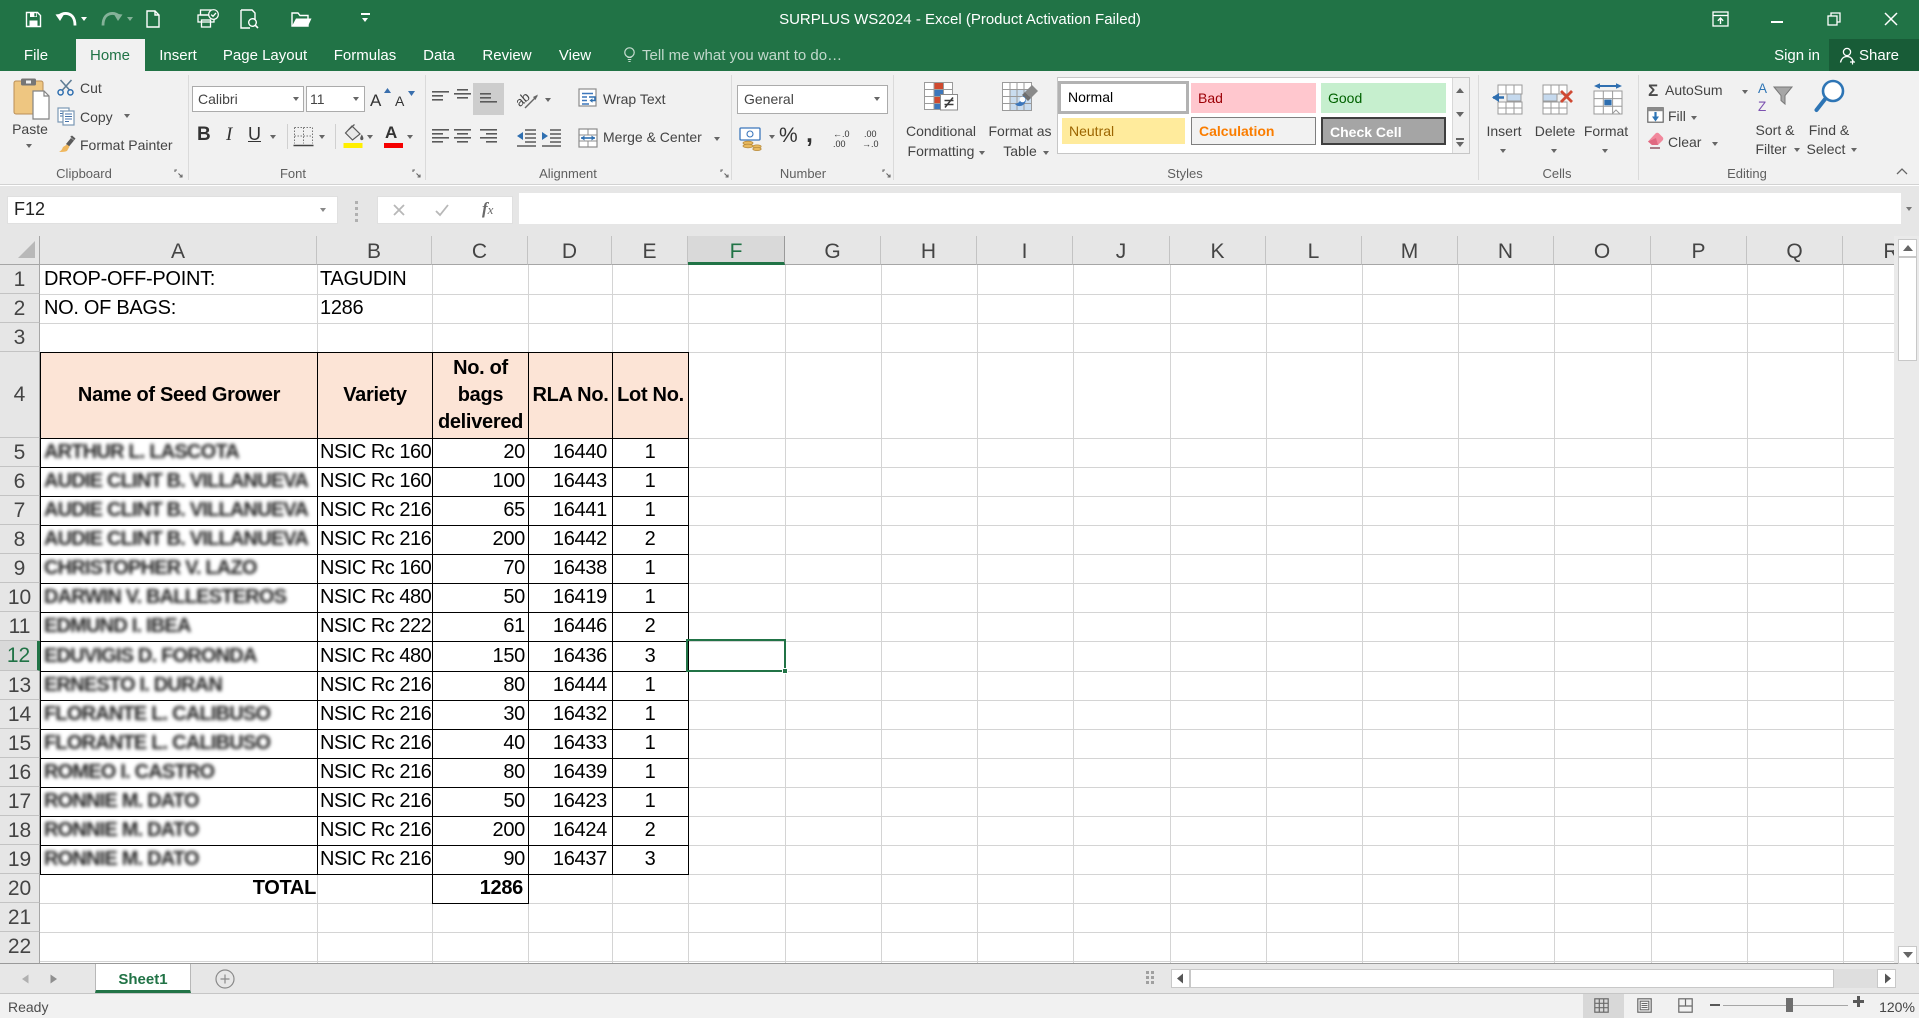  Describe the element at coordinates (870, 143) in the screenshot. I see `svg-text: →.0` at that location.